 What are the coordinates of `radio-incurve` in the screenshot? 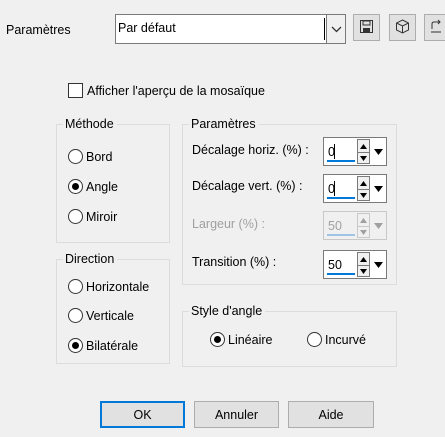 It's located at (314, 339).